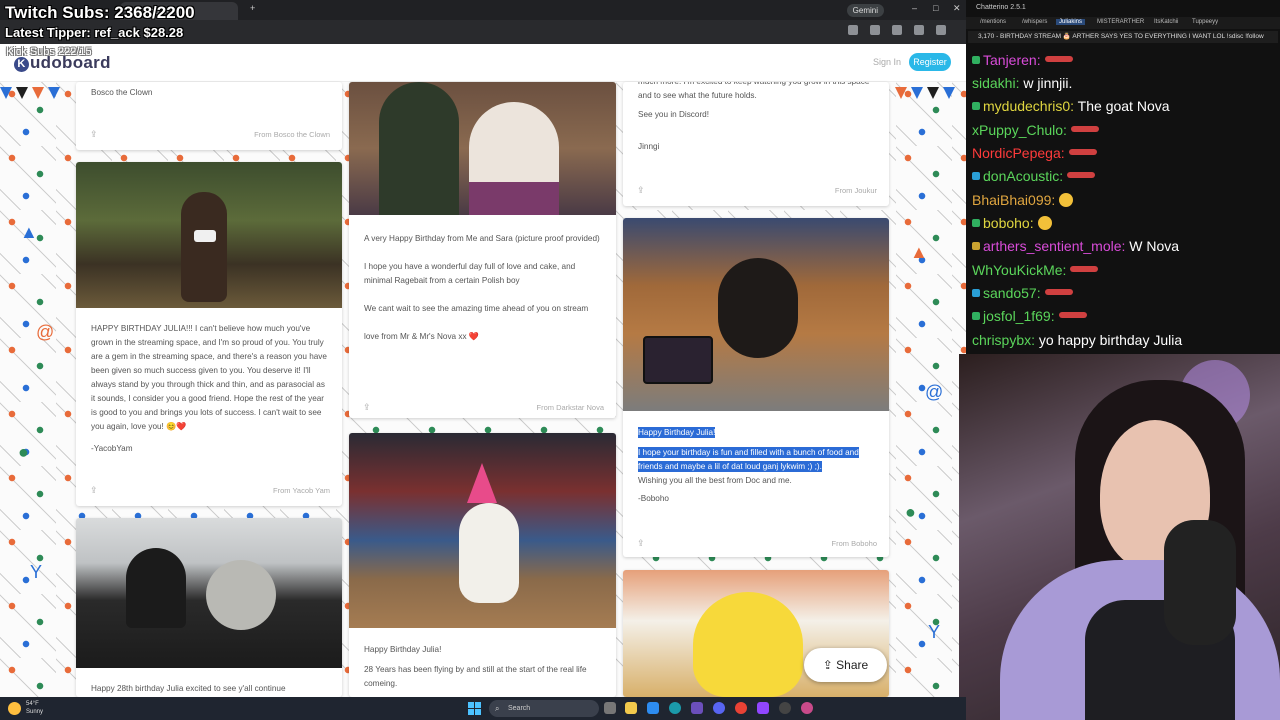 This screenshot has height=720, width=1280. What do you see at coordinates (1019, 316) in the screenshot?
I see `chat-username: josfol_1f69:` at bounding box center [1019, 316].